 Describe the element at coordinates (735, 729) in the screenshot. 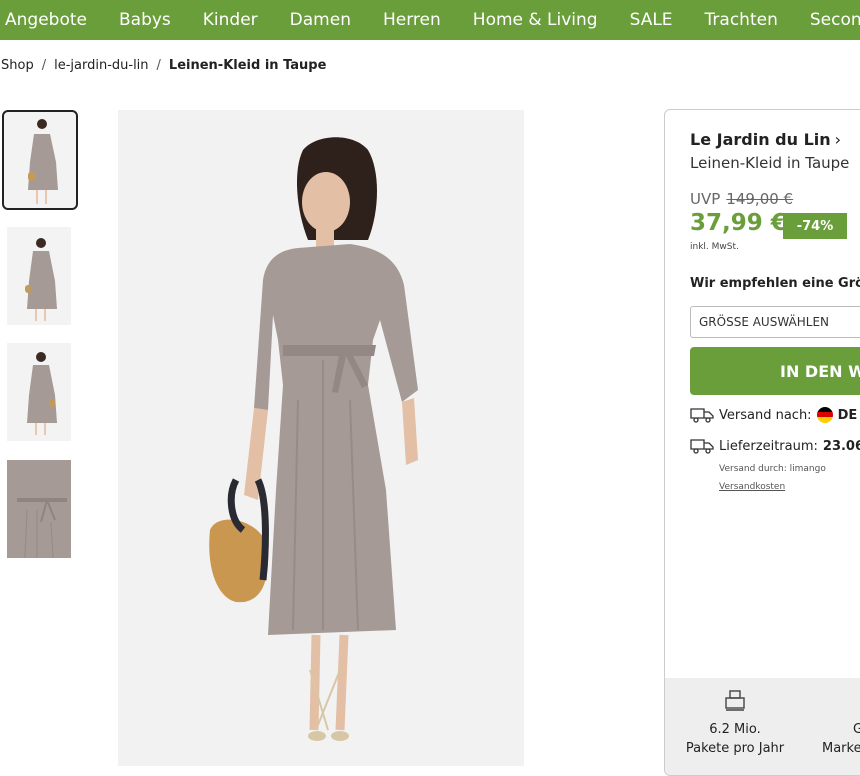

I see `packages-value: 6.2 Mio.` at that location.